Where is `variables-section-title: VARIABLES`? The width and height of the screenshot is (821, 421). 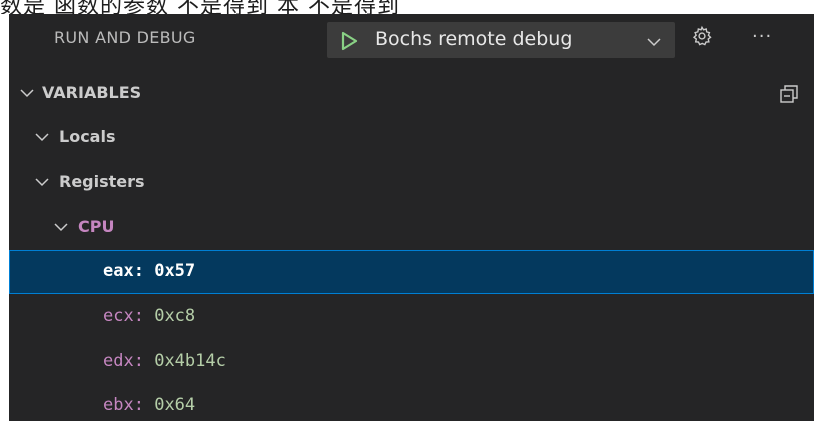 variables-section-title: VARIABLES is located at coordinates (92, 92).